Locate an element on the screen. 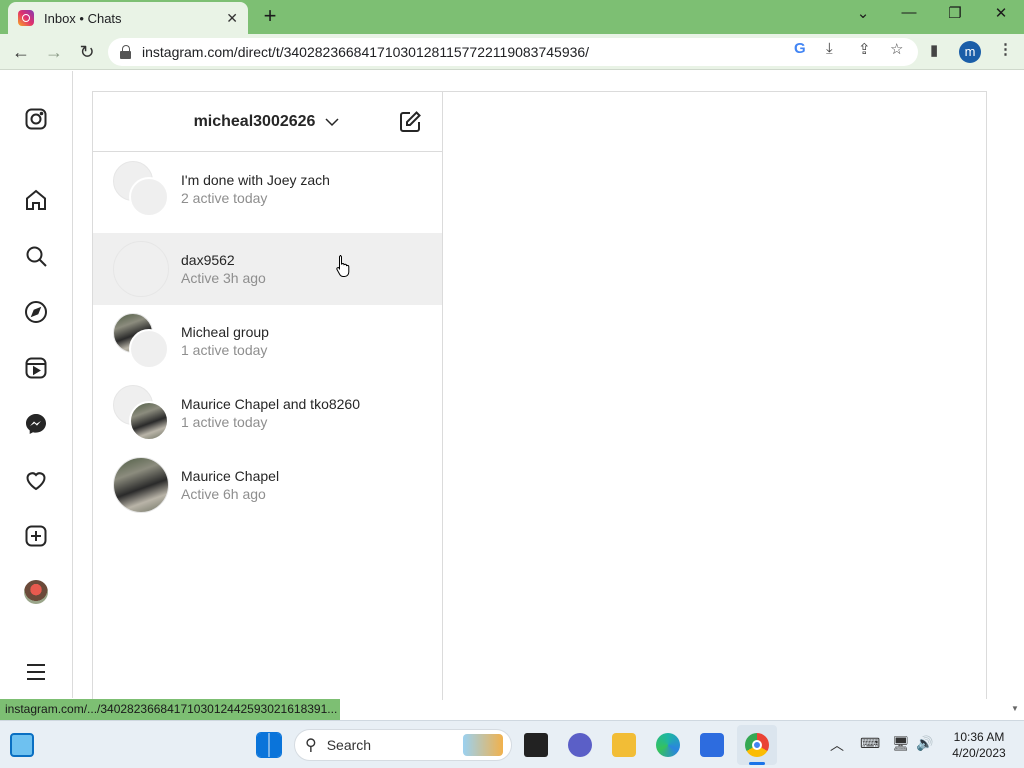 The image size is (1024, 768). lock-icon is located at coordinates (126, 52).